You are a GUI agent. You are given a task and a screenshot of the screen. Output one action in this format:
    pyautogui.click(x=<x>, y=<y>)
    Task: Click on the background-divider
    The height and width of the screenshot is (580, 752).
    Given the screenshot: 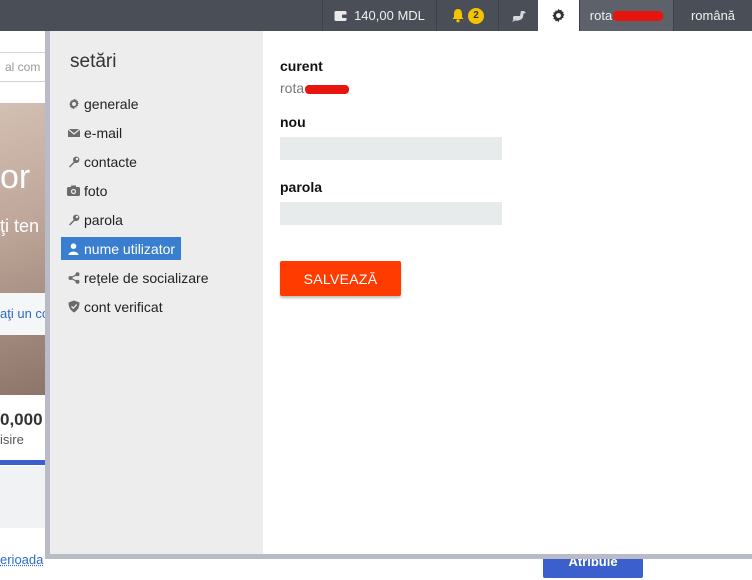 What is the action you would take?
    pyautogui.click(x=24, y=462)
    